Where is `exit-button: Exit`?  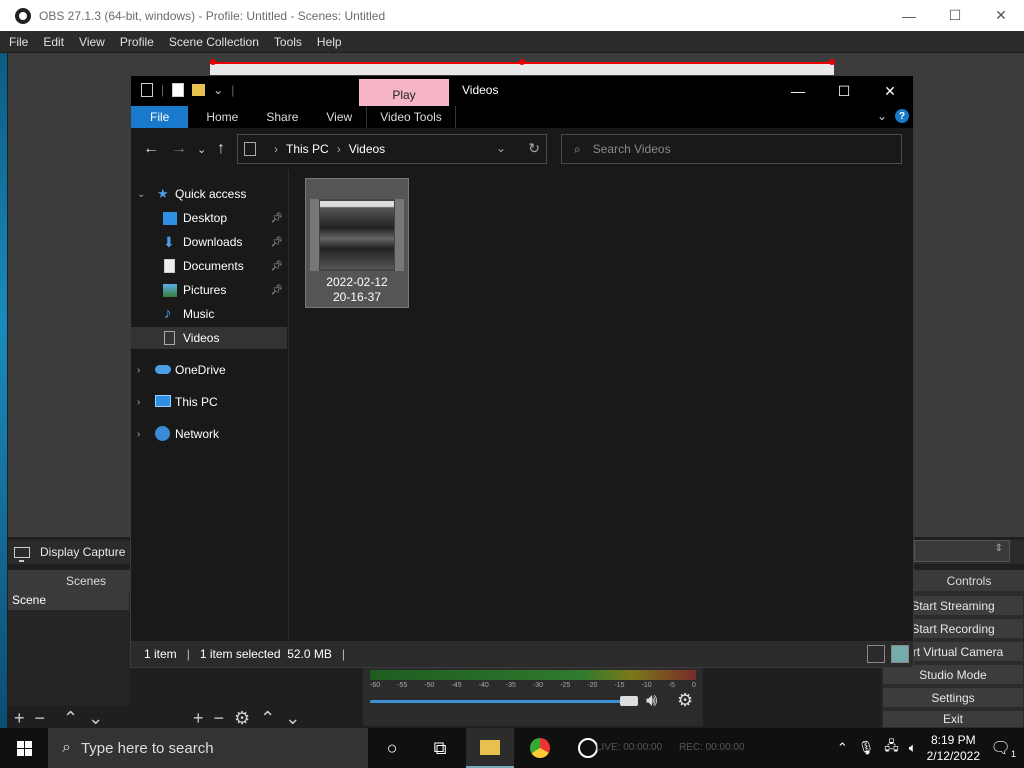
exit-button: Exit is located at coordinates (953, 719).